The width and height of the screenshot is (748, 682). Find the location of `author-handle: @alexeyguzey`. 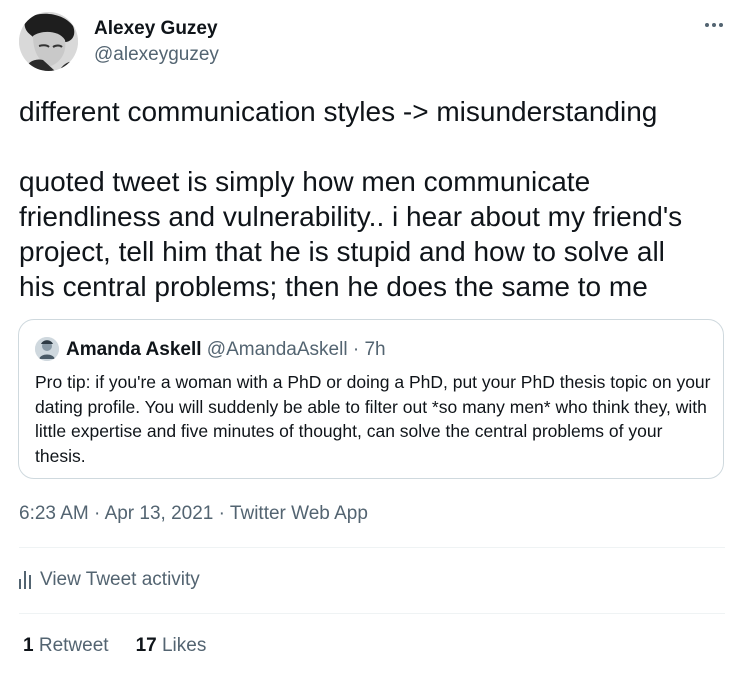

author-handle: @alexeyguzey is located at coordinates (156, 55).